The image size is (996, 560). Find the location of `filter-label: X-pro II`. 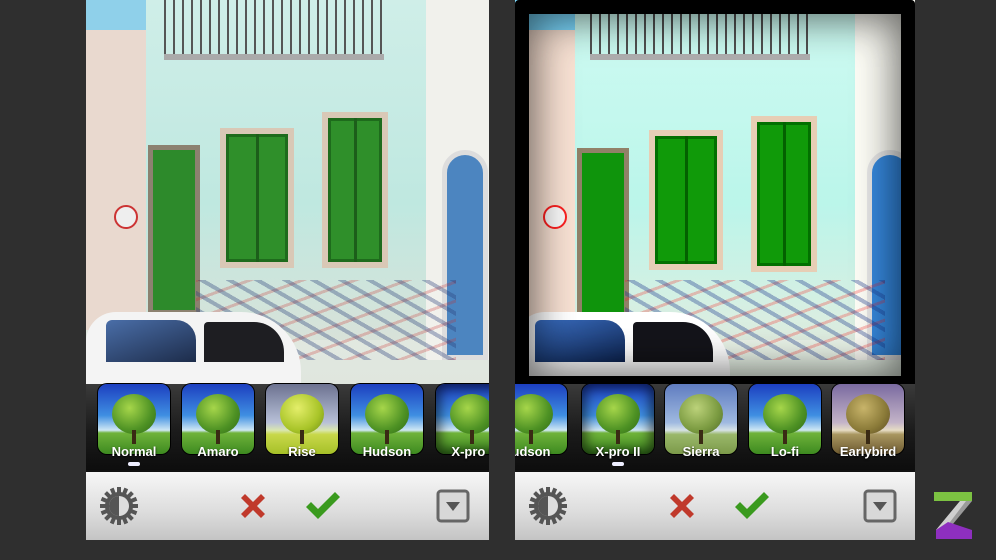

filter-label: X-pro II is located at coordinates (618, 451).